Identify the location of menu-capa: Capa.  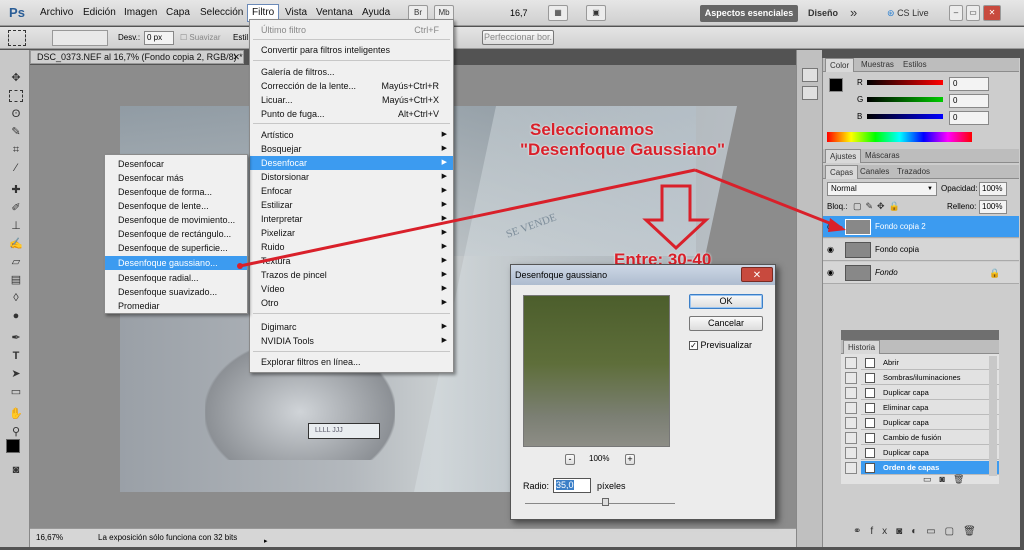
(178, 13).